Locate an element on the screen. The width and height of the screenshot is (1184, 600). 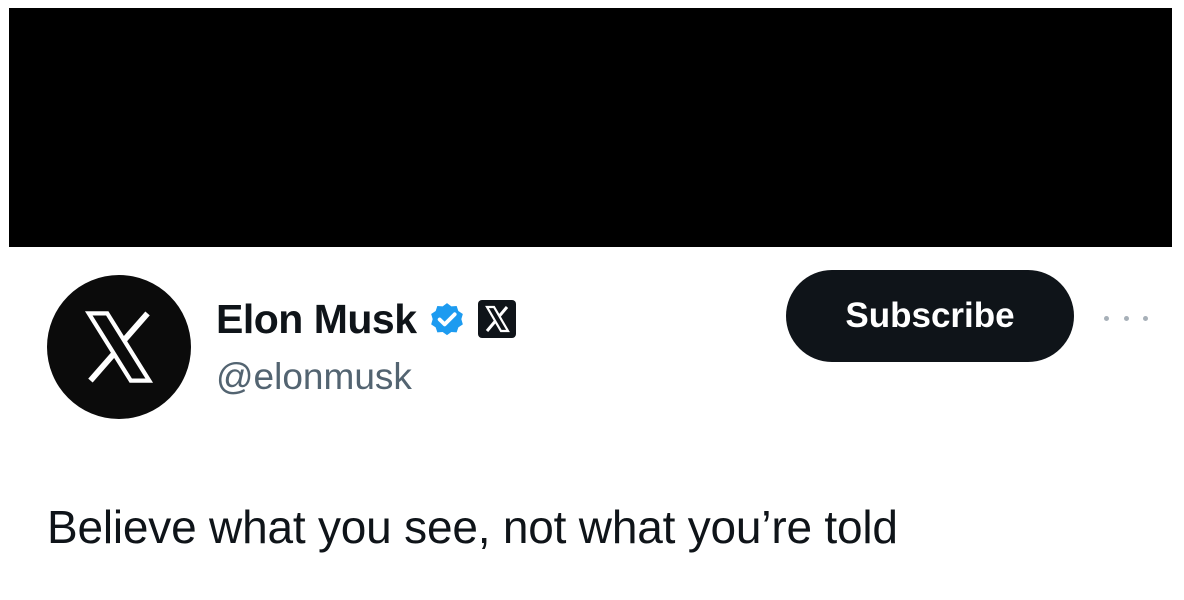
handle: @elonmusk is located at coordinates (314, 377).